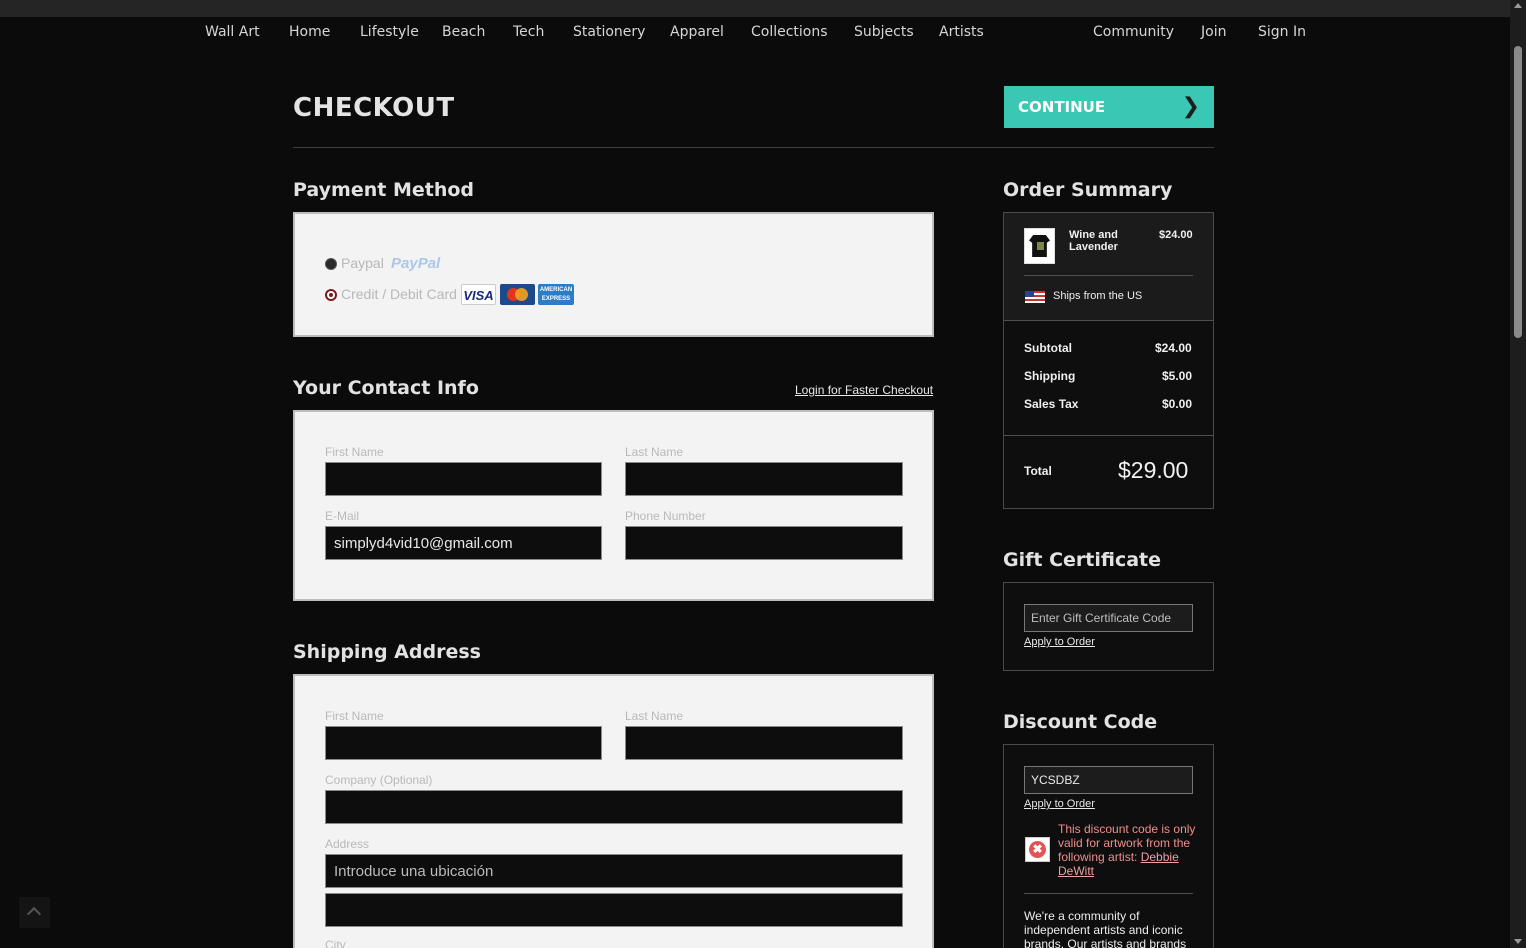 The height and width of the screenshot is (948, 1526). What do you see at coordinates (1176, 235) in the screenshot?
I see `item-price: $24.00` at bounding box center [1176, 235].